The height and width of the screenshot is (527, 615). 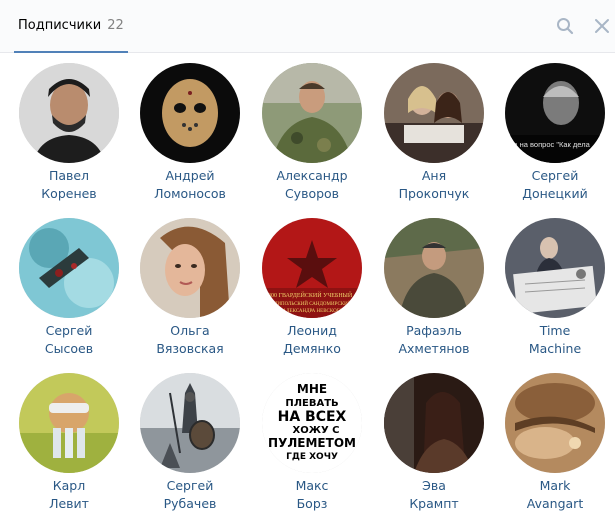 What do you see at coordinates (312, 485) in the screenshot?
I see `subscriber-first-name: Макс` at bounding box center [312, 485].